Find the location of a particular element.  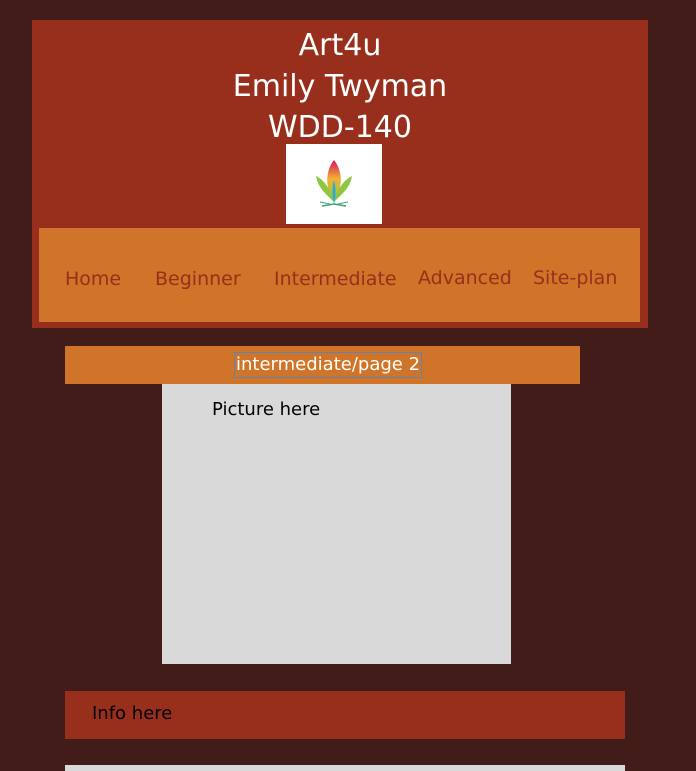

lotus-icon is located at coordinates (334, 183).